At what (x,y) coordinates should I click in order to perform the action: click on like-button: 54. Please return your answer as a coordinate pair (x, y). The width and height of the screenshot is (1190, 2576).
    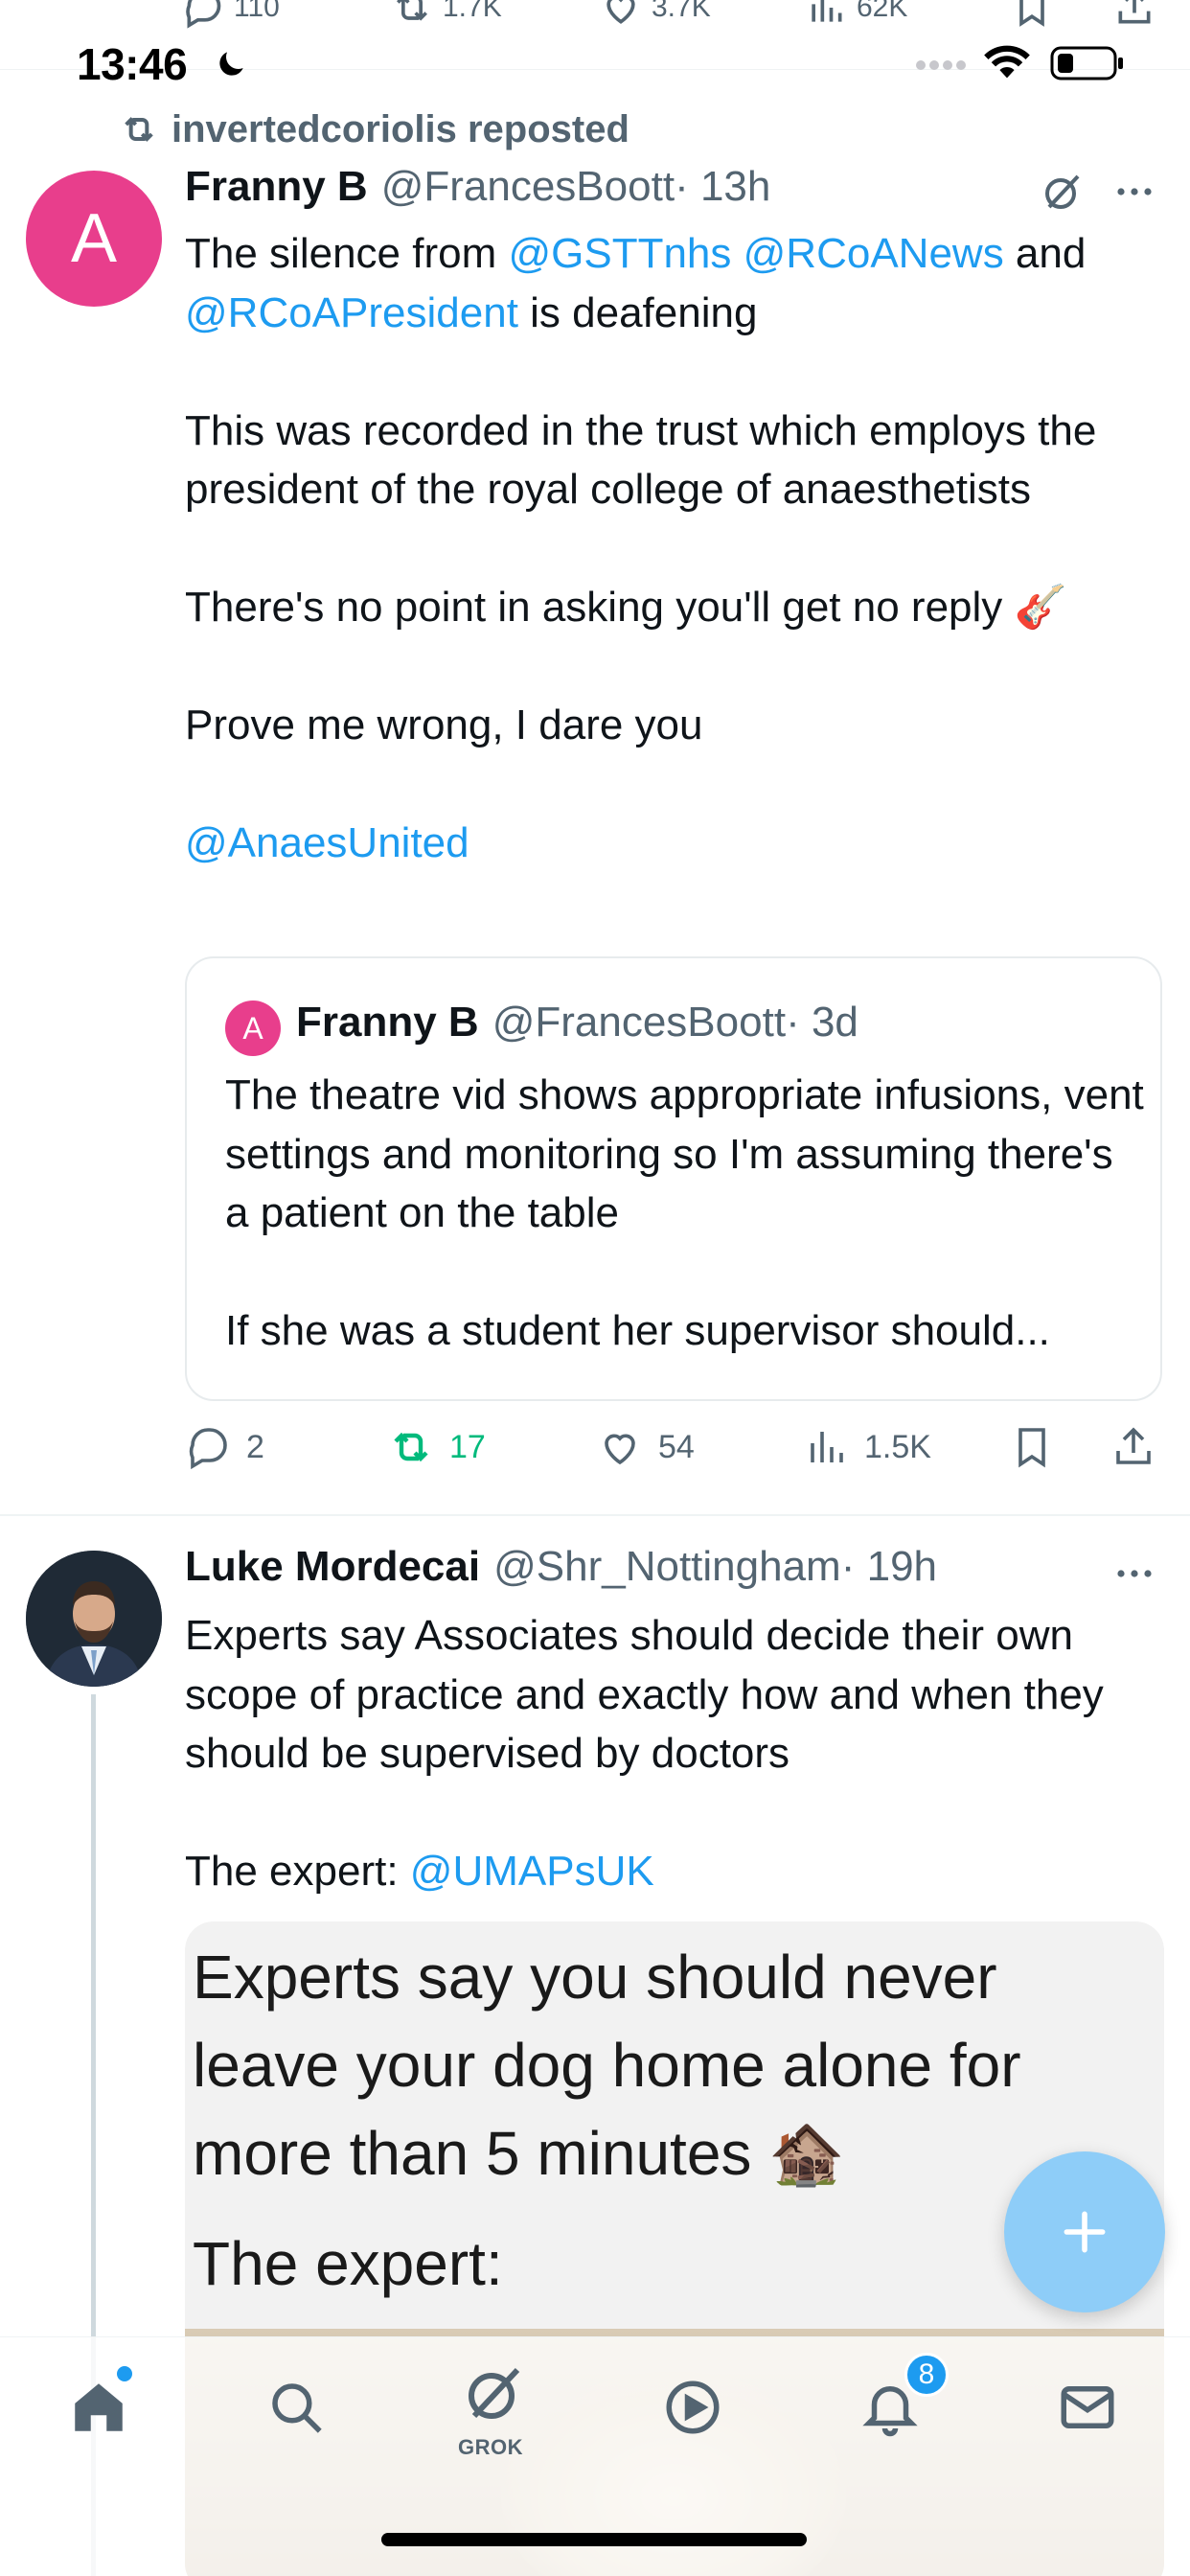
    Looking at the image, I should click on (646, 1447).